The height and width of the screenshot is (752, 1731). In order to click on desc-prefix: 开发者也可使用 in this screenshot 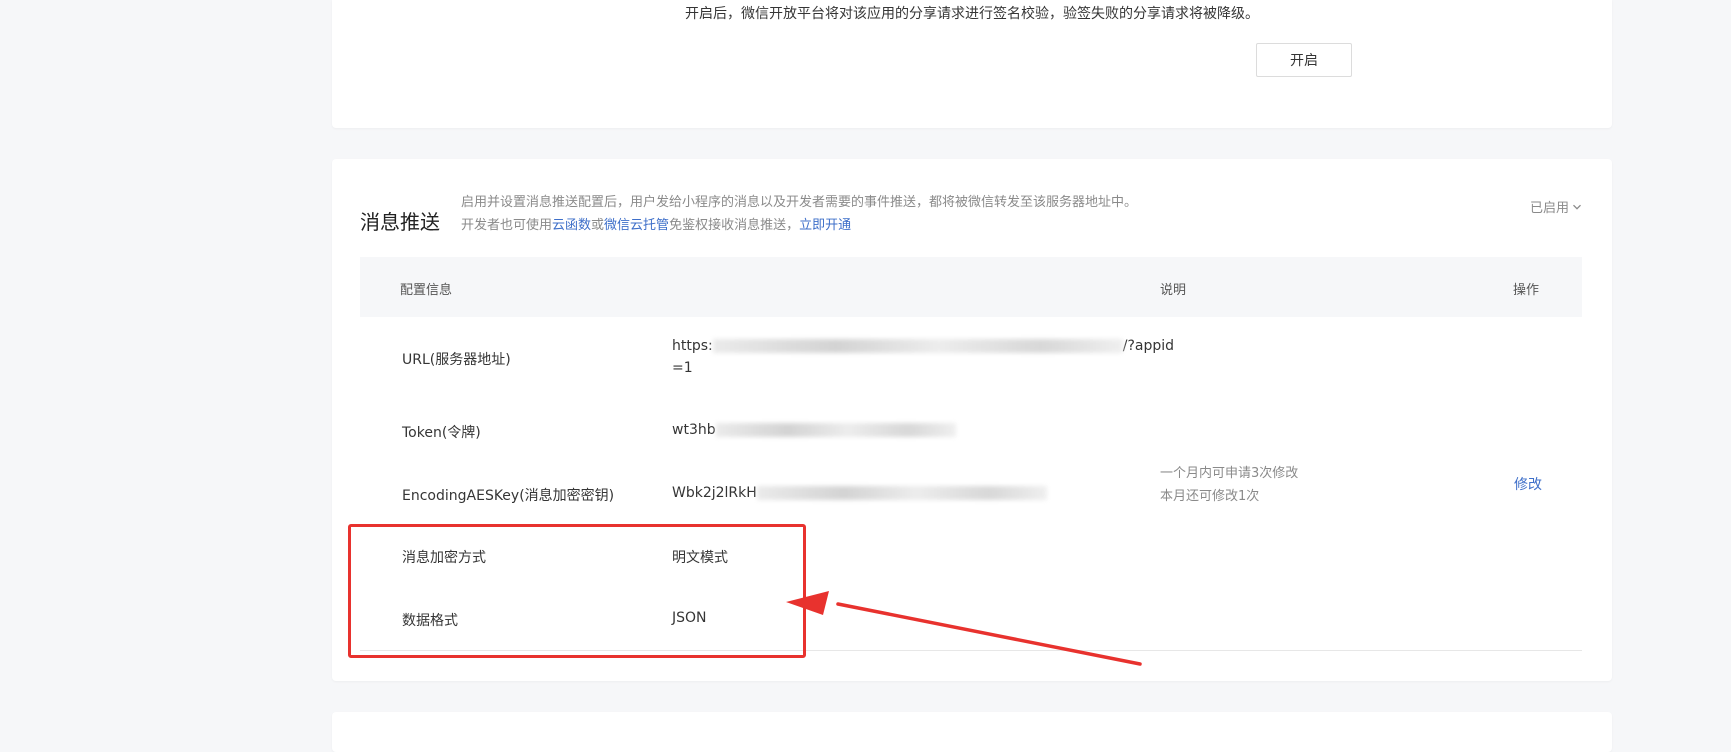, I will do `click(507, 225)`.